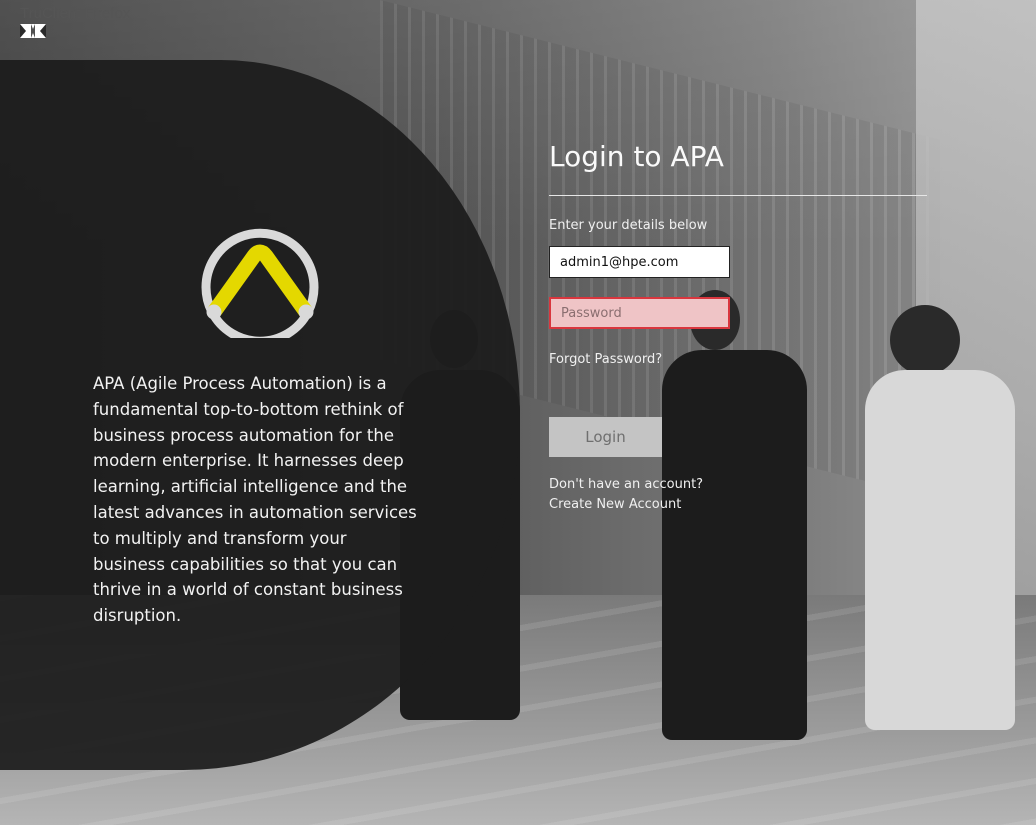 This screenshot has height=825, width=1036. I want to click on apa-logo-icon, so click(260, 283).